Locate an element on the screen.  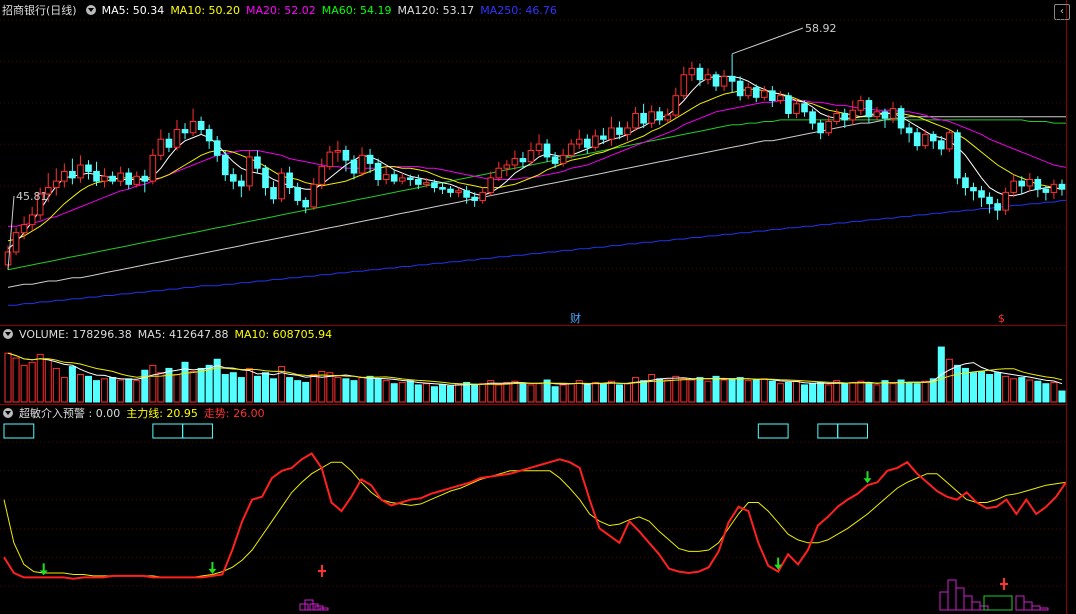
dividend-marker: $ is located at coordinates (1001, 318).